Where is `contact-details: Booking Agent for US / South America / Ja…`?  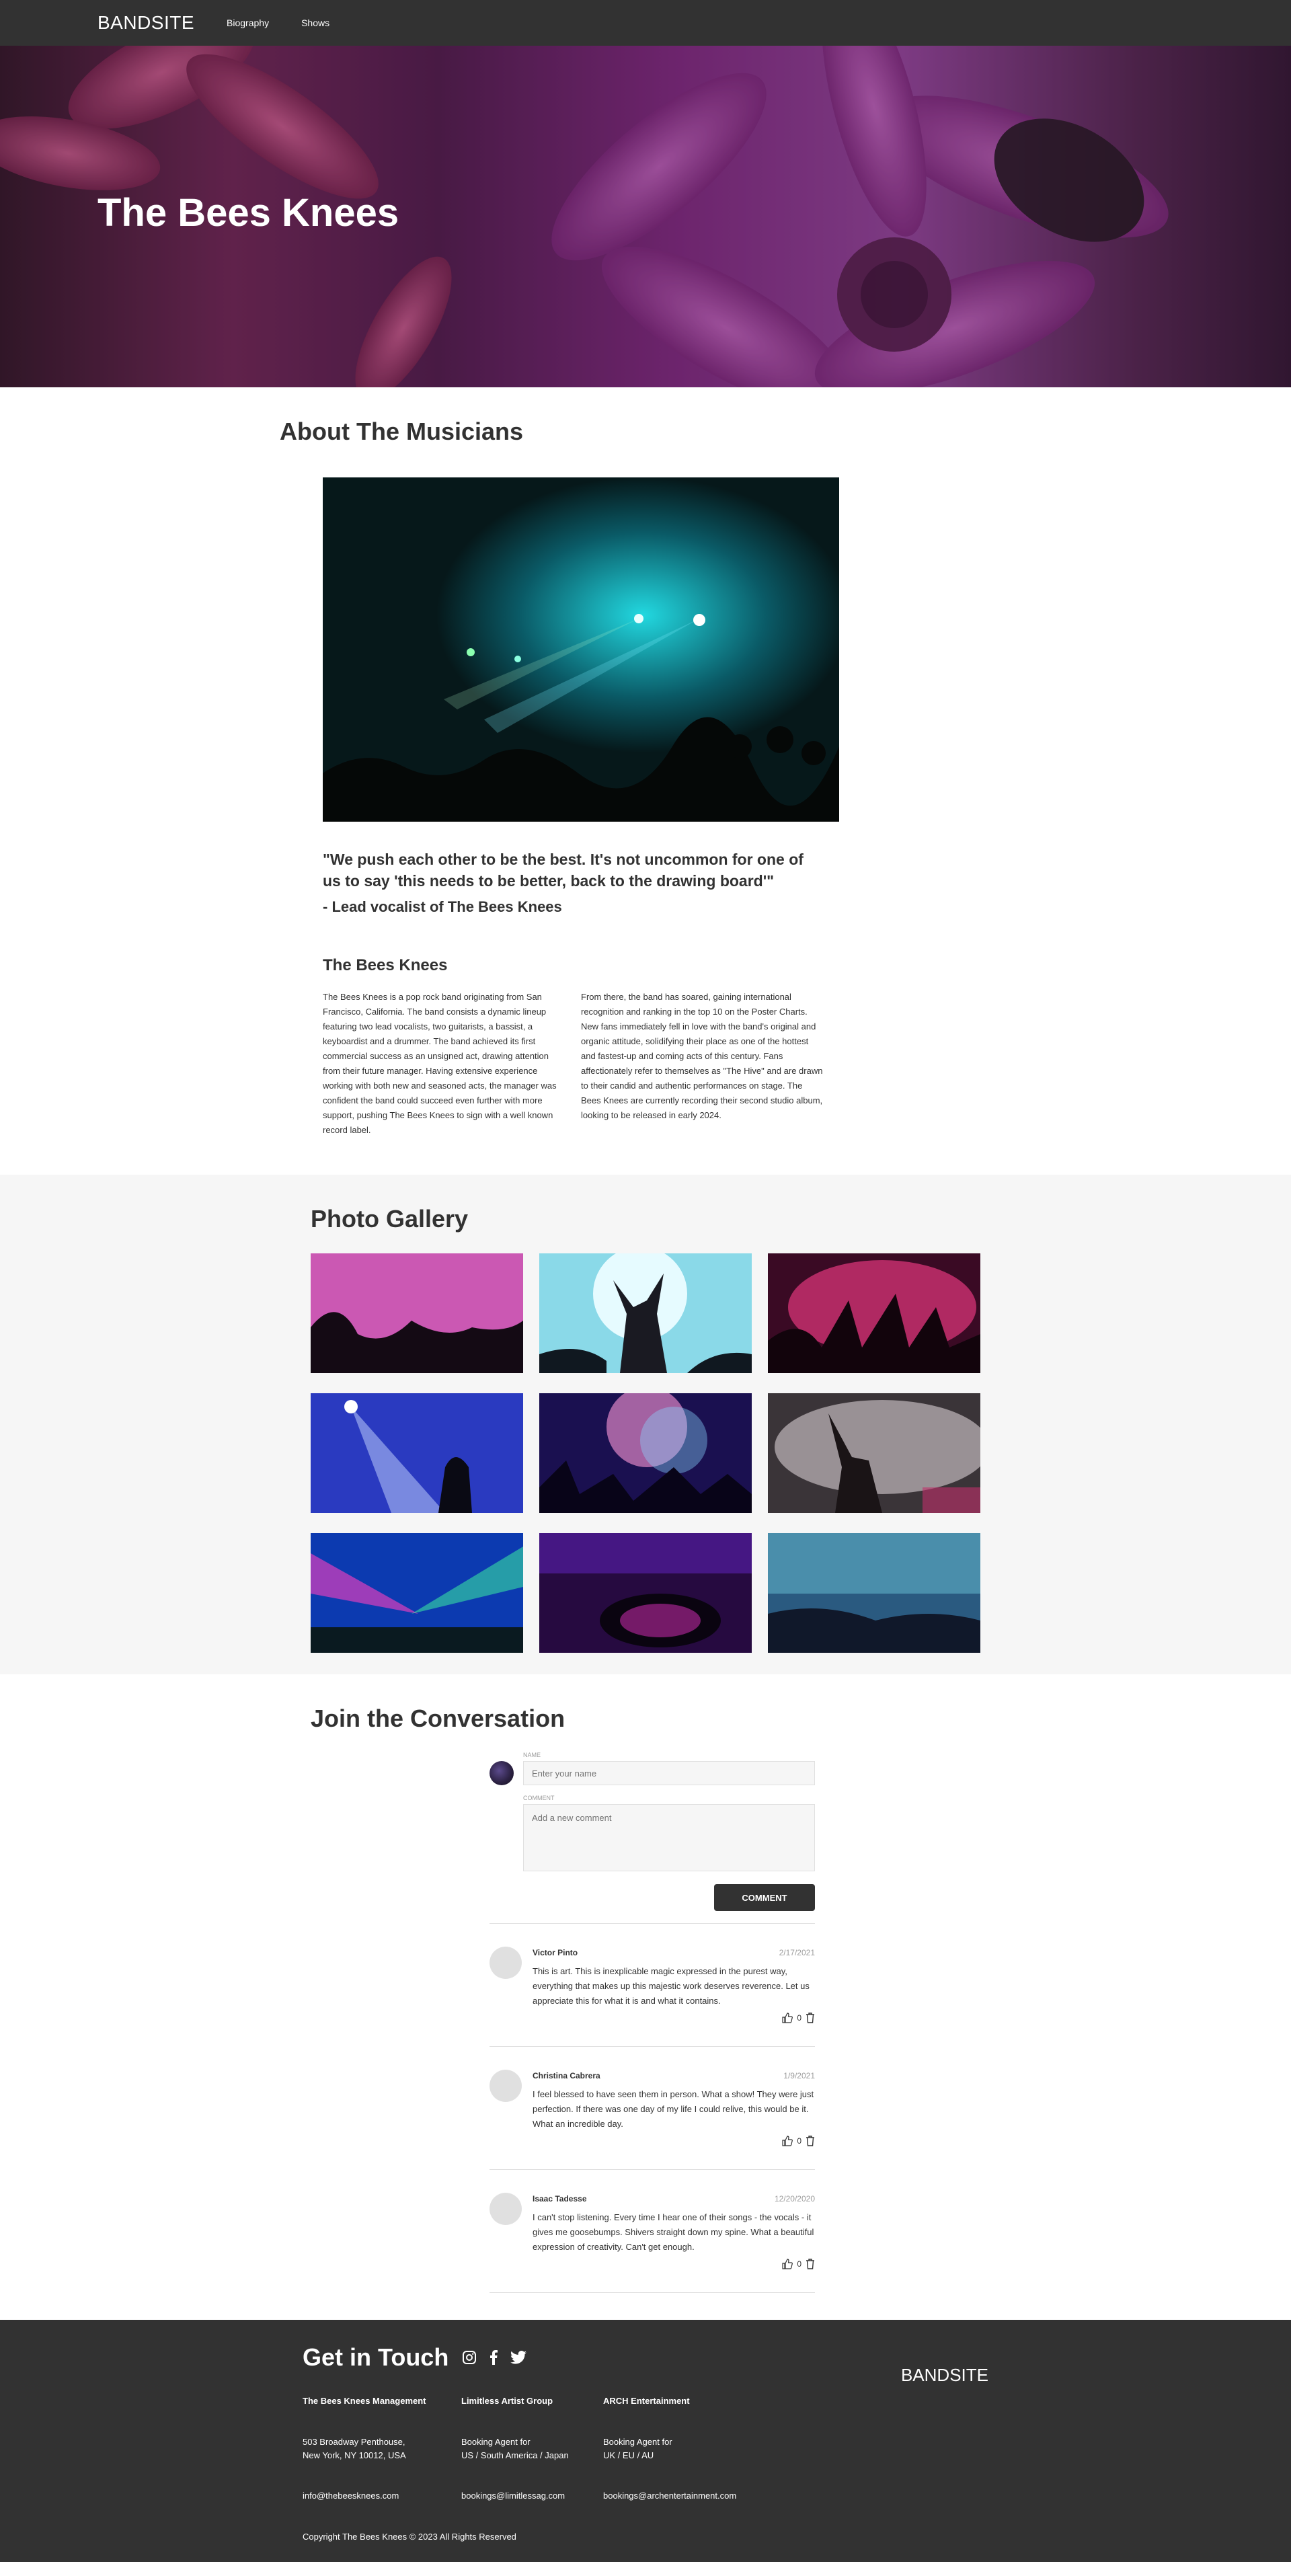
contact-details: Booking Agent for US / South America / Ja… is located at coordinates (520, 2449).